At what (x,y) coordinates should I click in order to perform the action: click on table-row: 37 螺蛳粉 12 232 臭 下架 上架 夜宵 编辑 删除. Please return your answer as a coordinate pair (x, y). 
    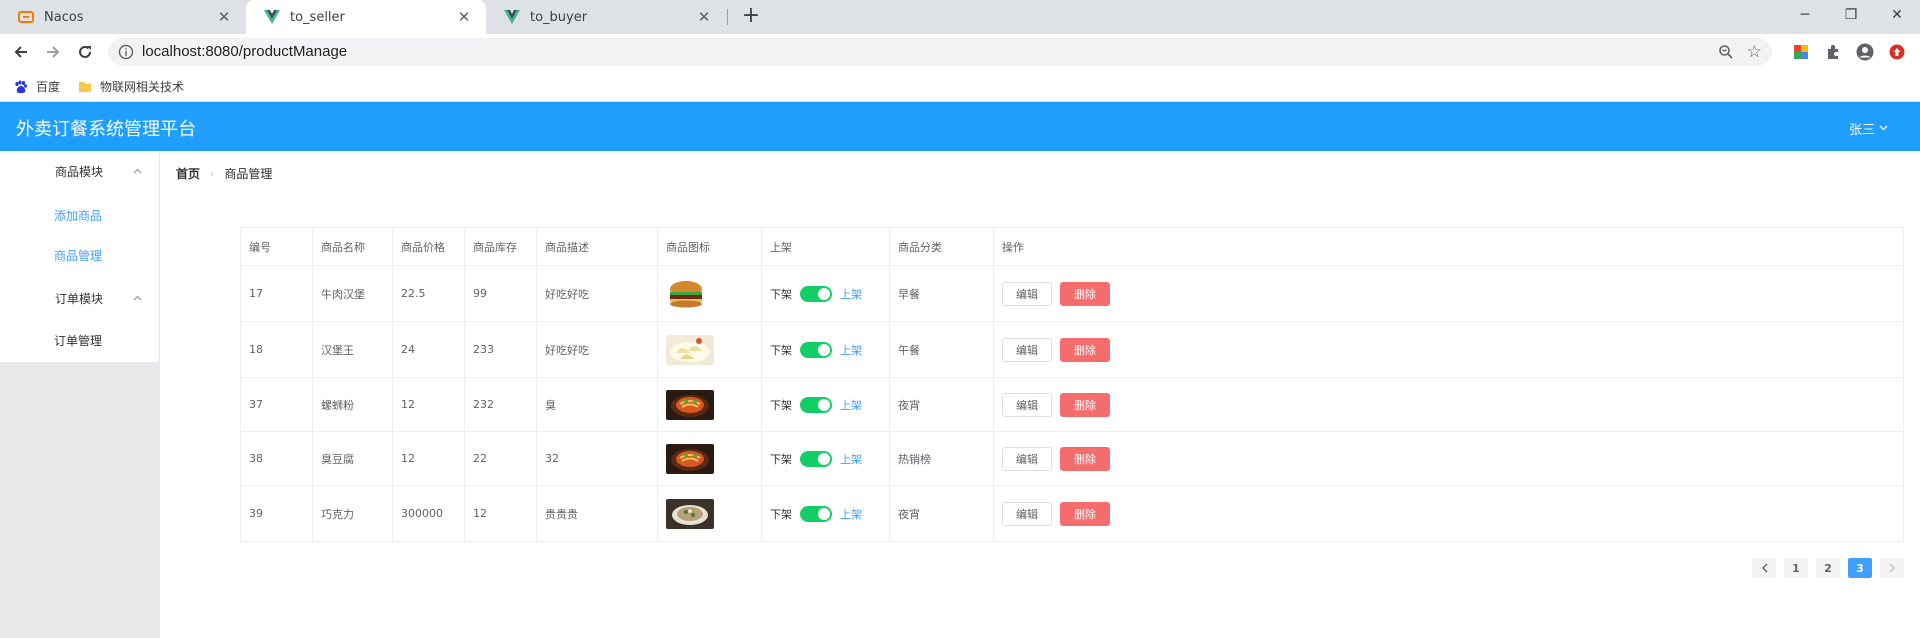
    Looking at the image, I should click on (1072, 405).